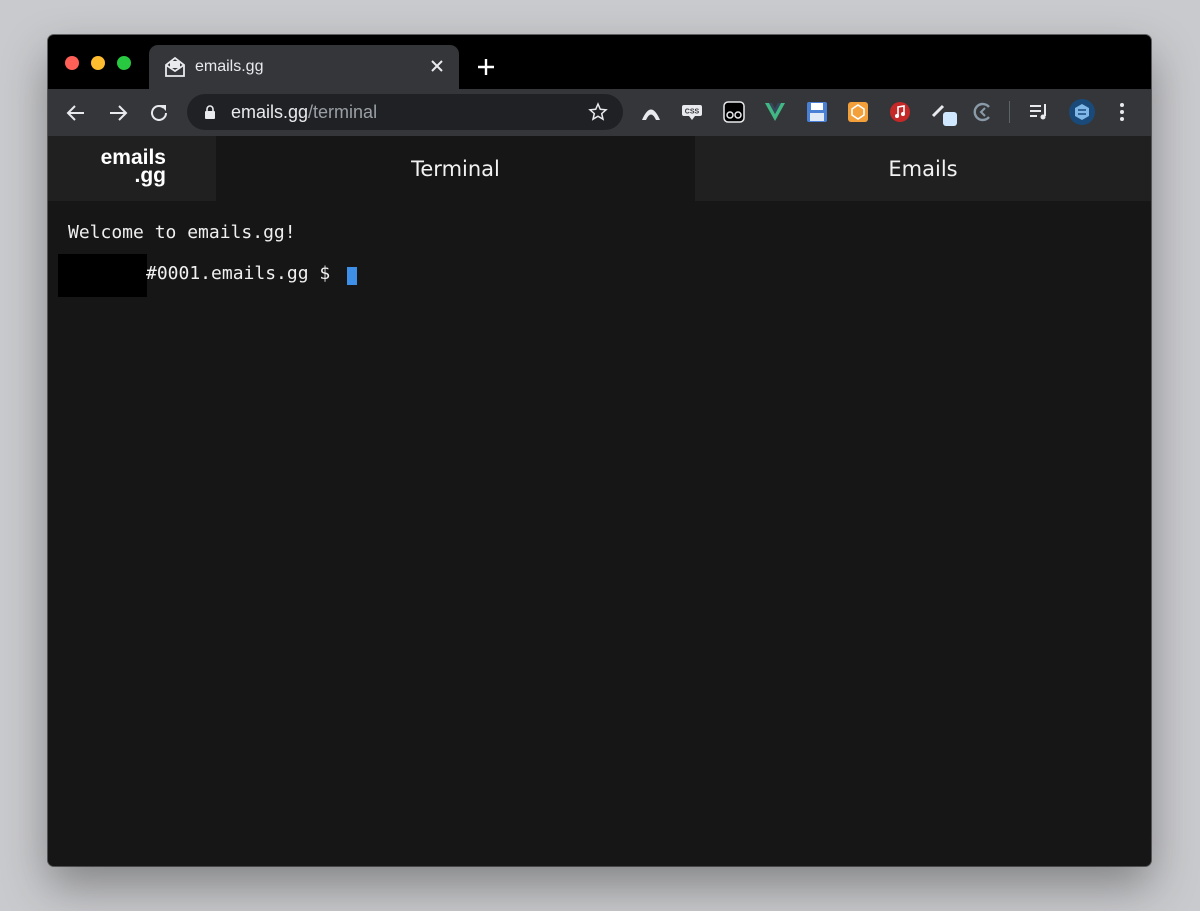  I want to click on glasses-icon, so click(734, 112).